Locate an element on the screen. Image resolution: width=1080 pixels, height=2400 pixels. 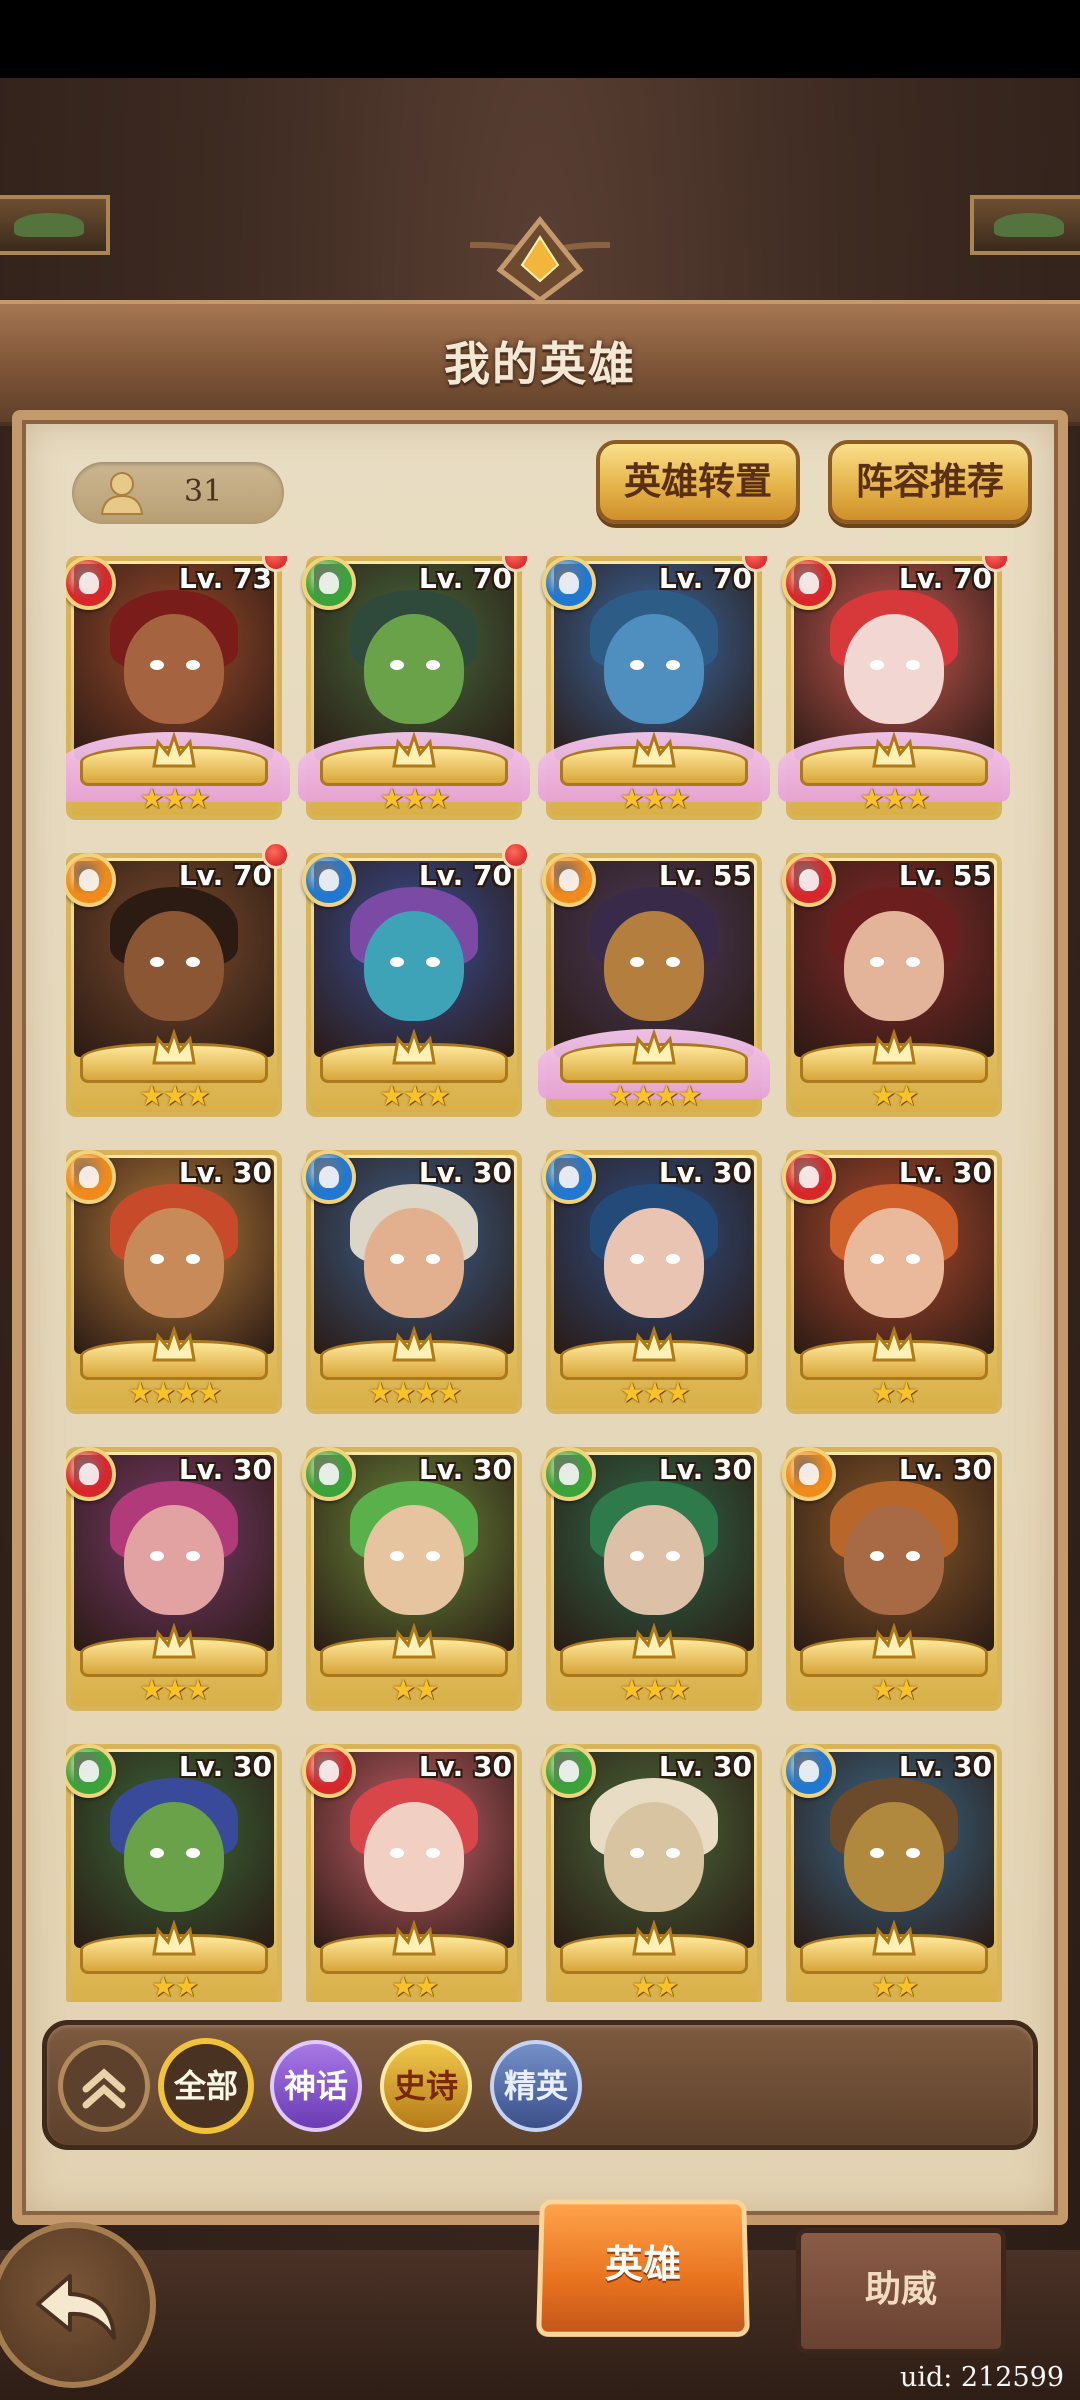
lineup-recommend-button: 阵容推荐 is located at coordinates (930, 482).